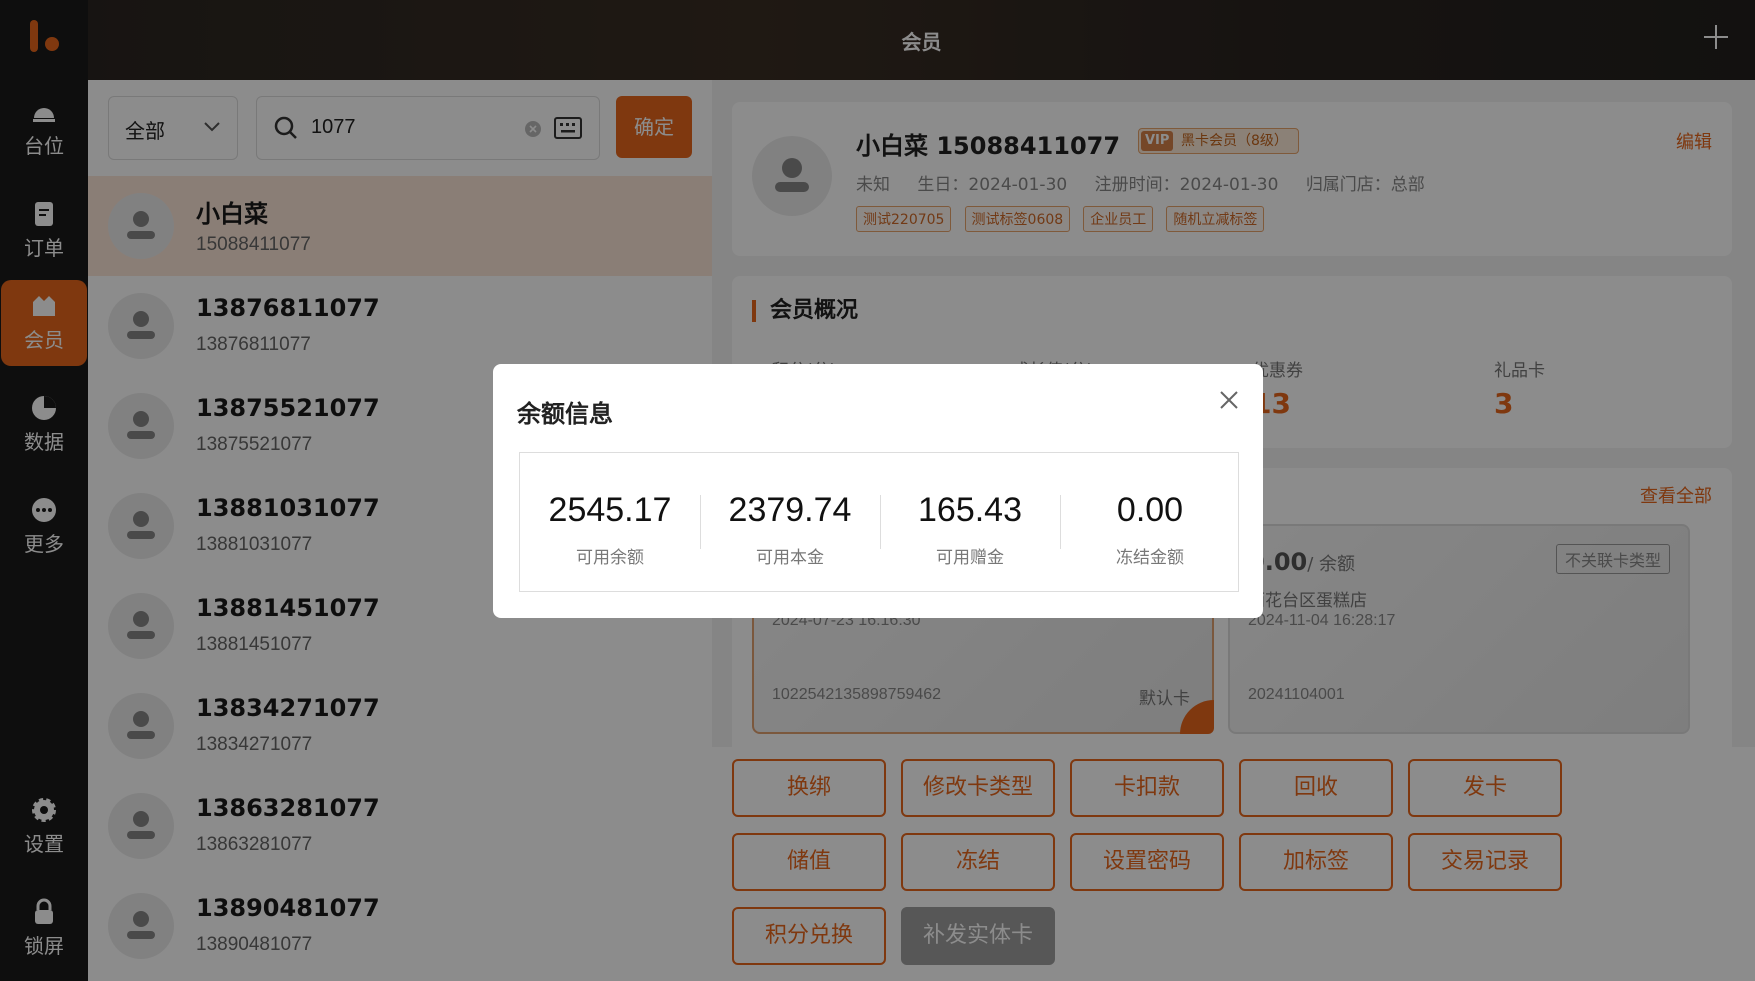  I want to click on available-bonus: 165.43 可用赠金, so click(970, 523).